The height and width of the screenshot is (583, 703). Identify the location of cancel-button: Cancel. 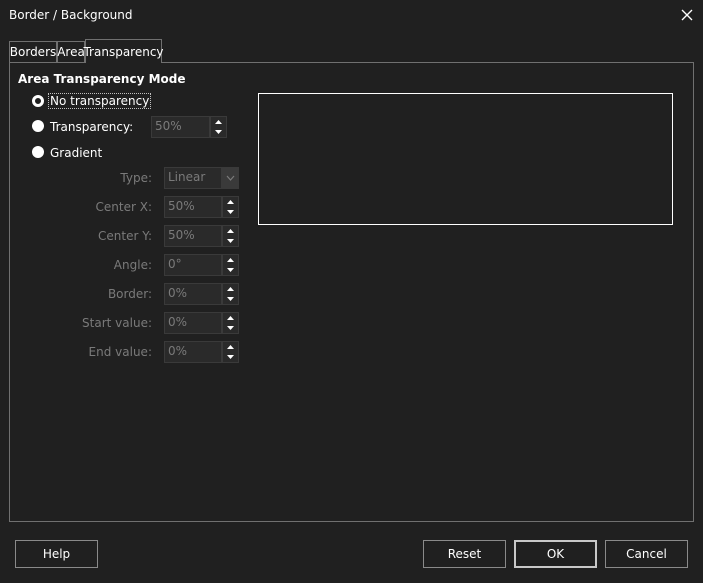
(646, 554).